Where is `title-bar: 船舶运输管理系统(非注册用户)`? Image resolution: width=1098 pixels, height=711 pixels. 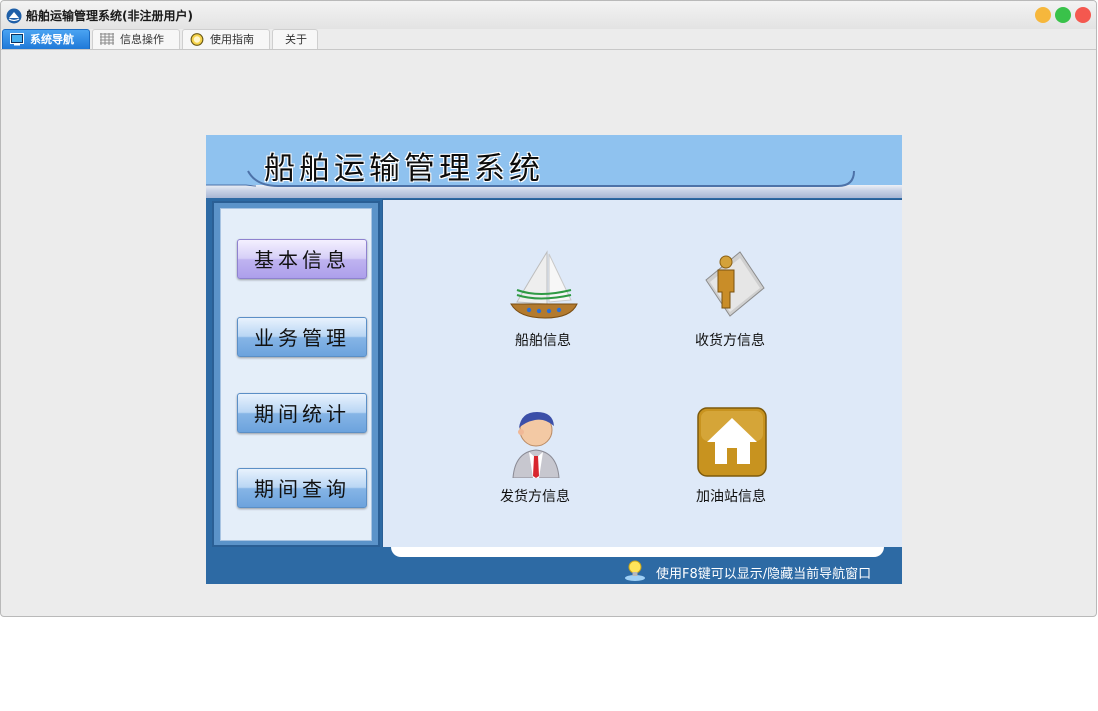
title-bar: 船舶运输管理系统(非注册用户) is located at coordinates (548, 15).